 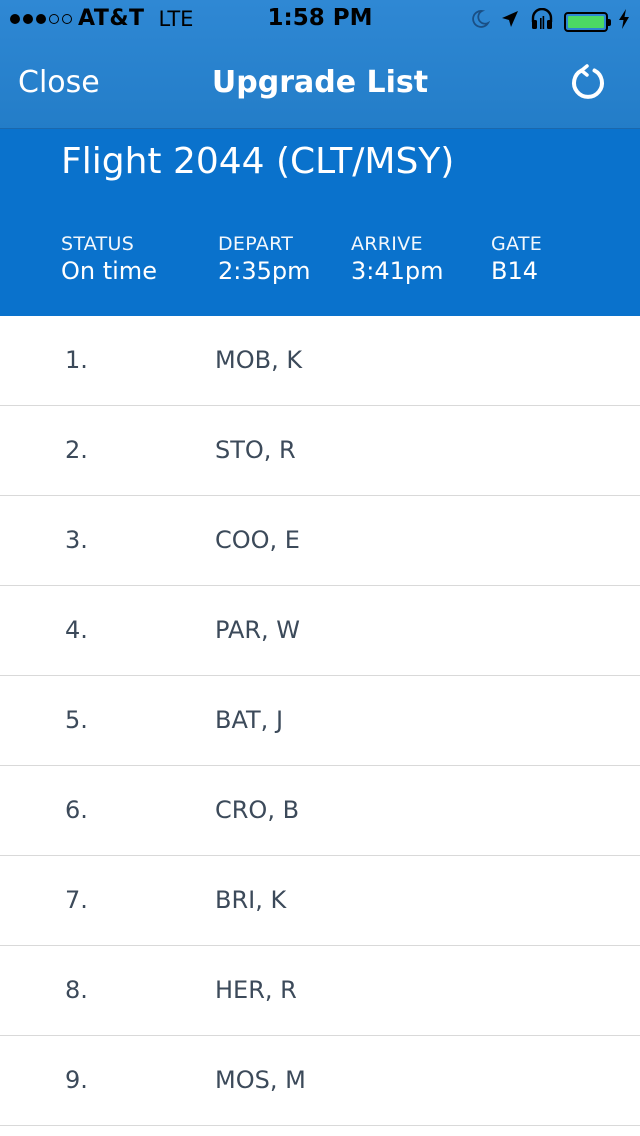 I want to click on passenger-name: HER, R, so click(x=256, y=990).